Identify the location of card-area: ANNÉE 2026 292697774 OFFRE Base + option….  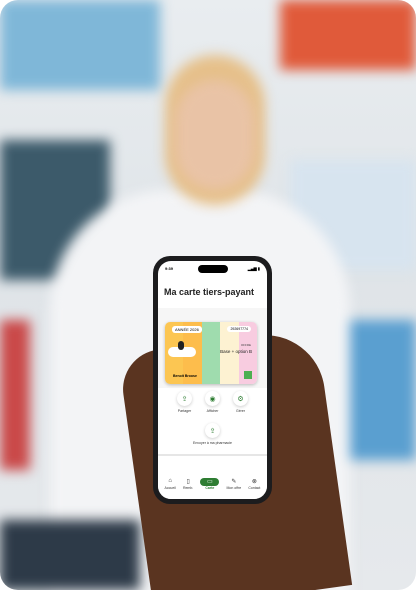
(212, 348).